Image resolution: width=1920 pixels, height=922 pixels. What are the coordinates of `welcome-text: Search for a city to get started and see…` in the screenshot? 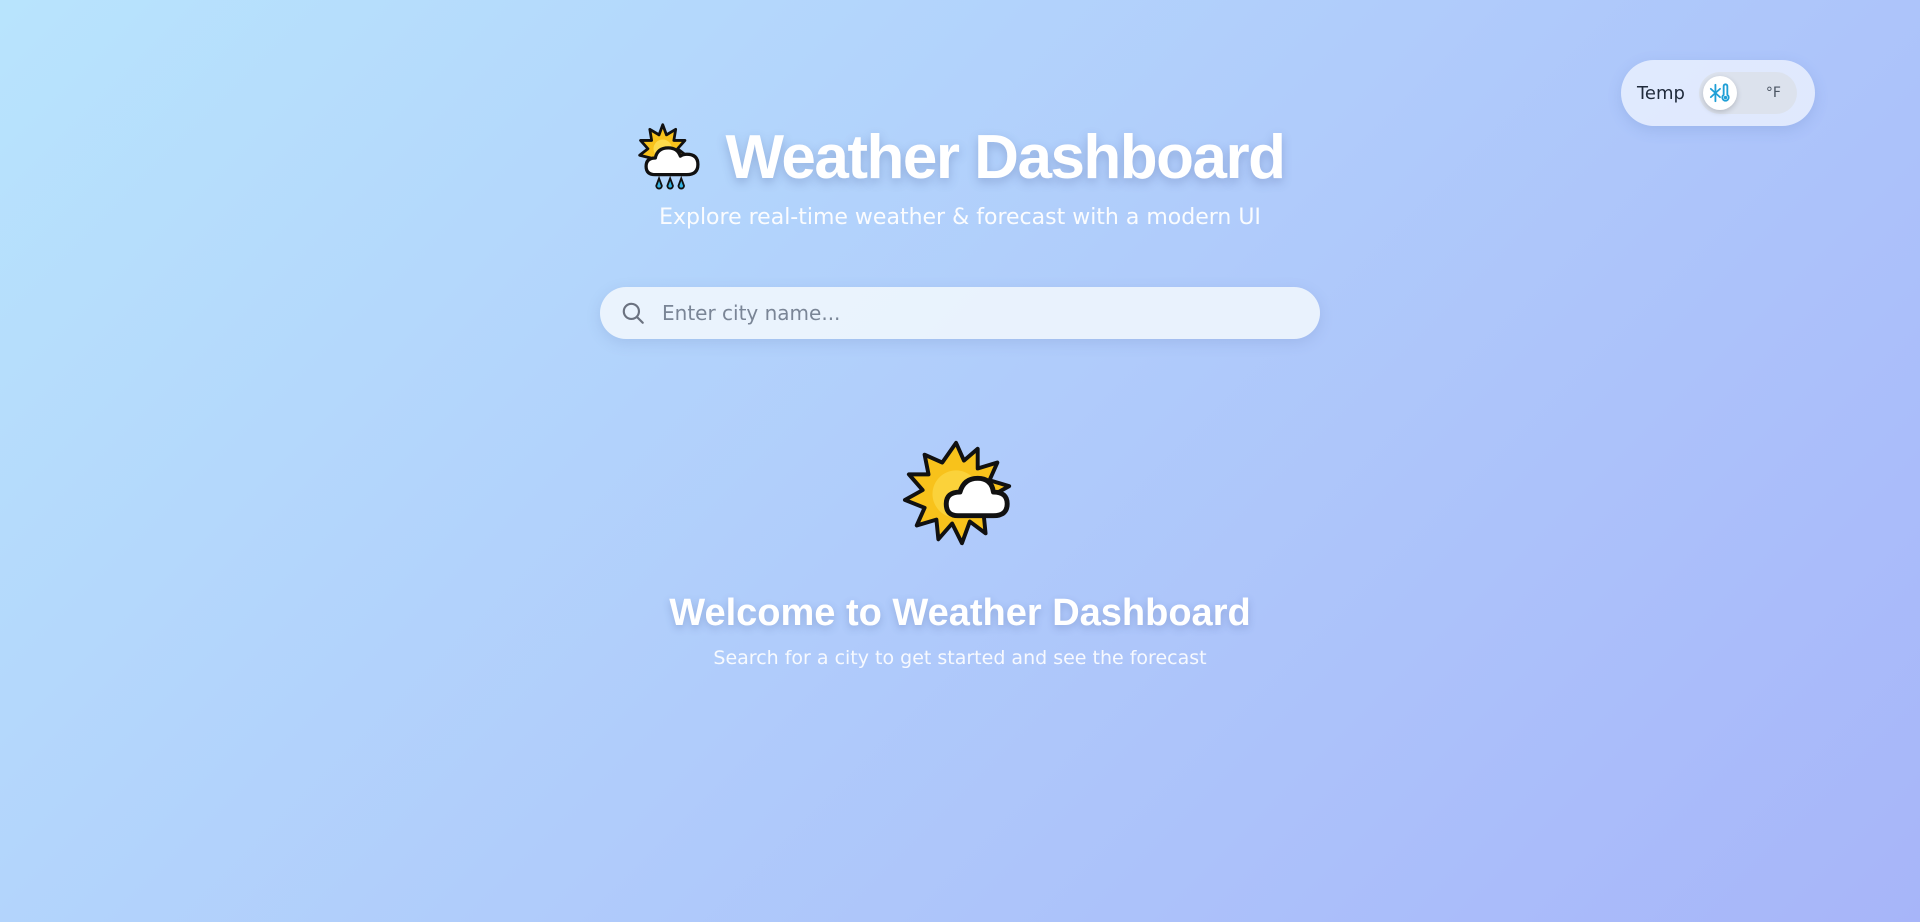 It's located at (960, 658).